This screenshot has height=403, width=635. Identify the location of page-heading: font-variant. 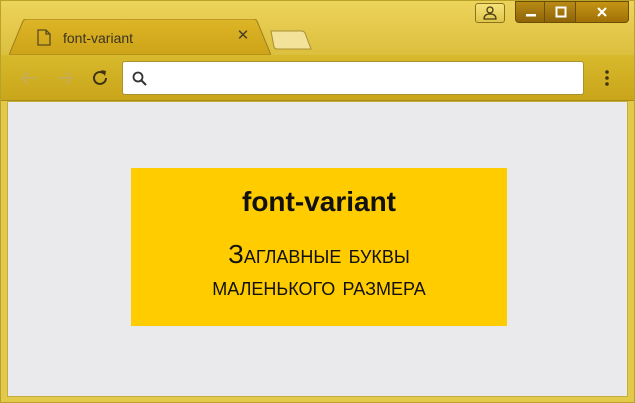
(319, 201).